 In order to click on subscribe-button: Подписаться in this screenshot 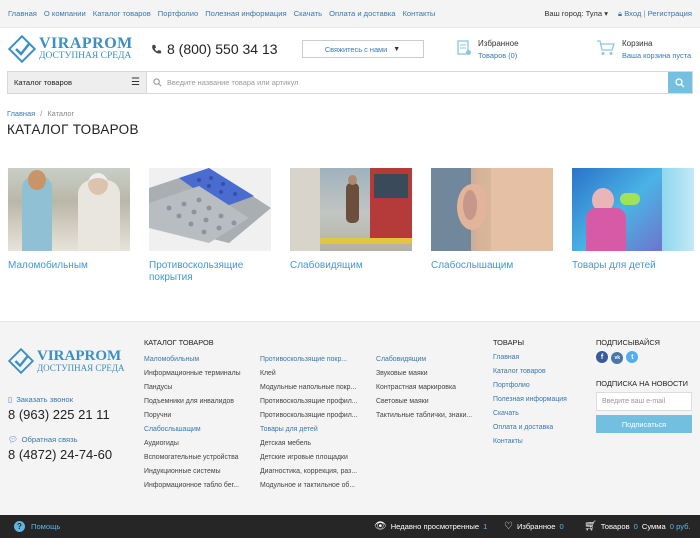, I will do `click(644, 424)`.